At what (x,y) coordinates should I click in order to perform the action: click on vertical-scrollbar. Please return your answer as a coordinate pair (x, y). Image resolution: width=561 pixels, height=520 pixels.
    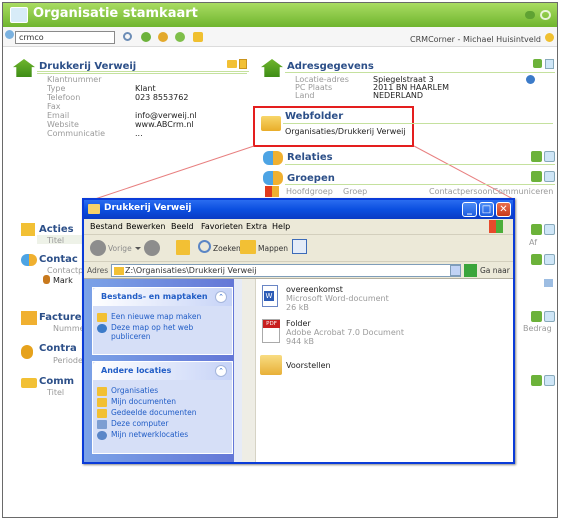
    Looking at the image, I should click on (249, 370).